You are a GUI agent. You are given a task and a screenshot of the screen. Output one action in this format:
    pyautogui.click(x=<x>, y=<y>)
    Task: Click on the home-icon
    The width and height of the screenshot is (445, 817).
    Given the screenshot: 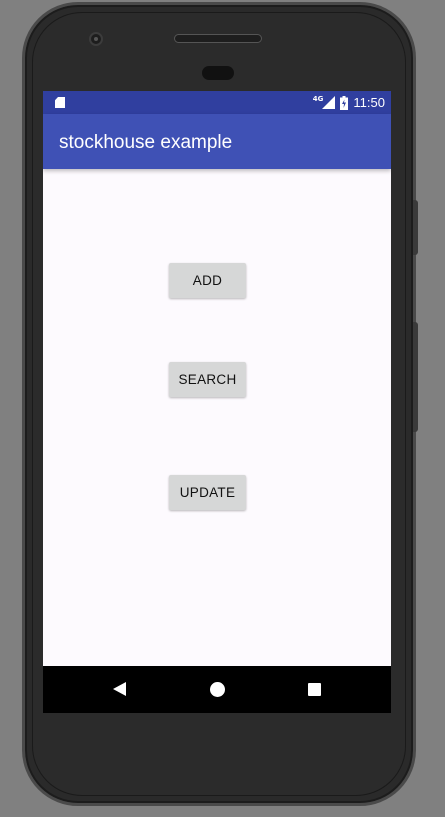 What is the action you would take?
    pyautogui.click(x=217, y=689)
    